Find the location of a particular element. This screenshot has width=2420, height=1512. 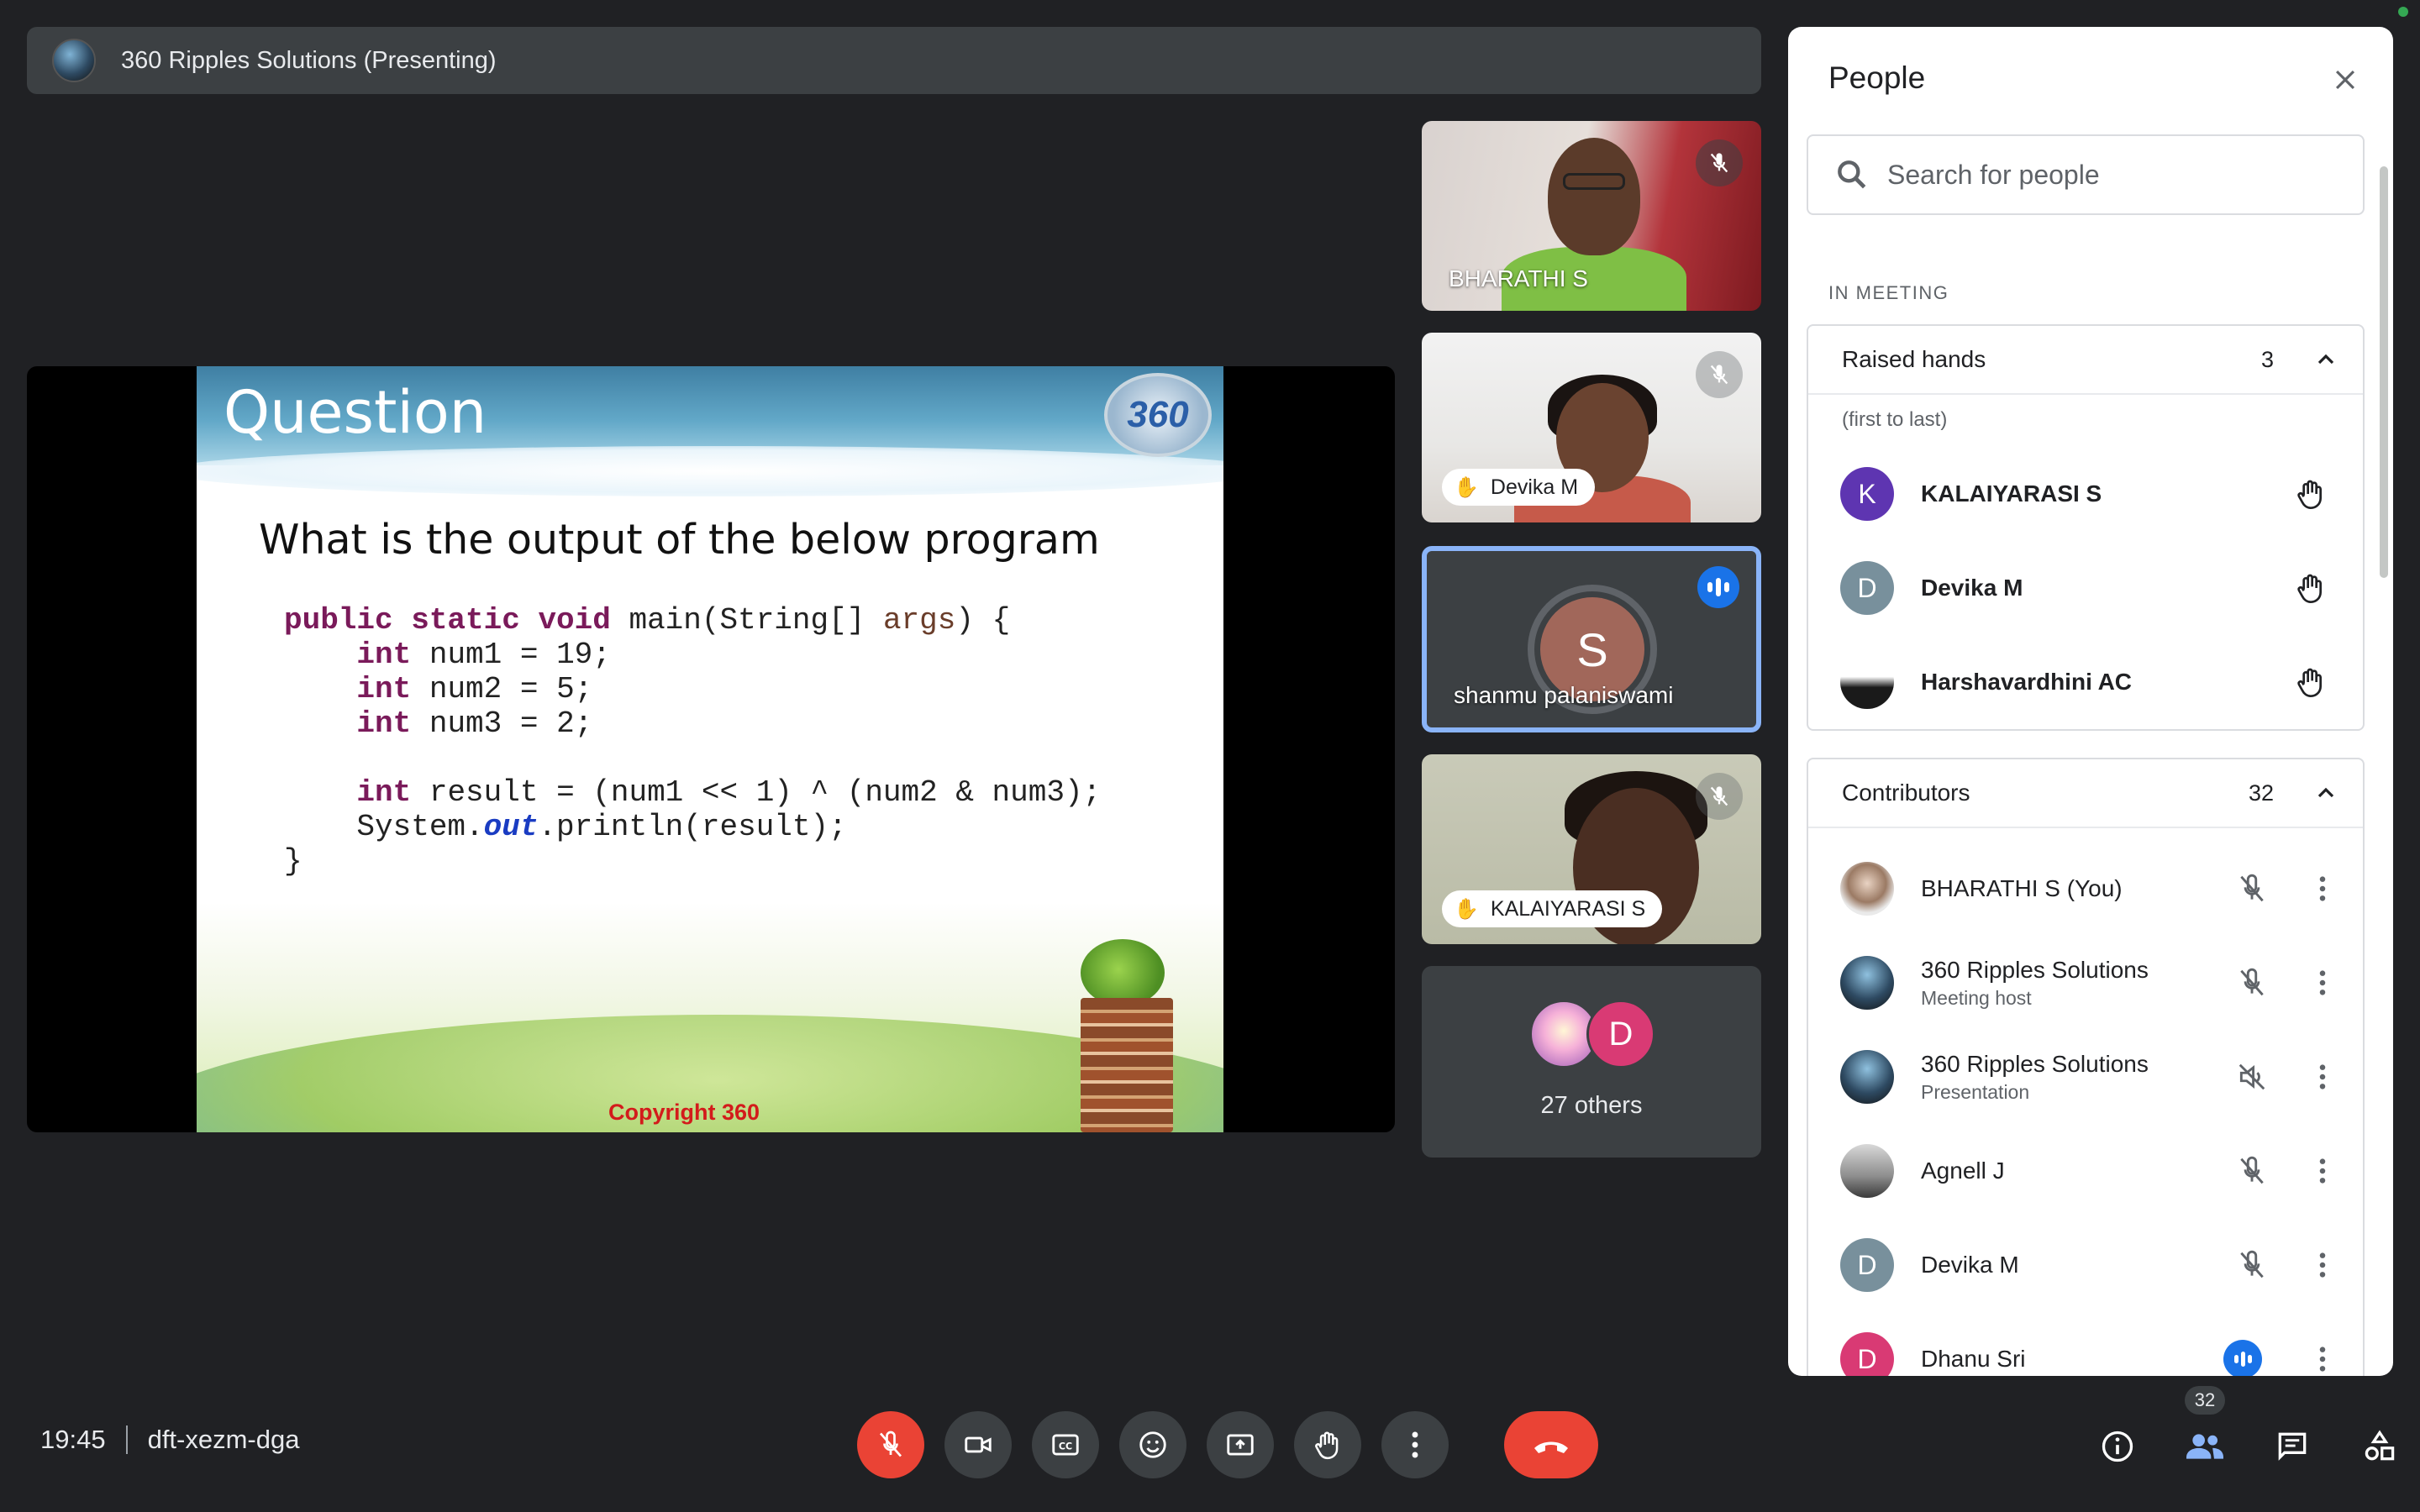

code-line: System.out.println(result); is located at coordinates (566, 827).